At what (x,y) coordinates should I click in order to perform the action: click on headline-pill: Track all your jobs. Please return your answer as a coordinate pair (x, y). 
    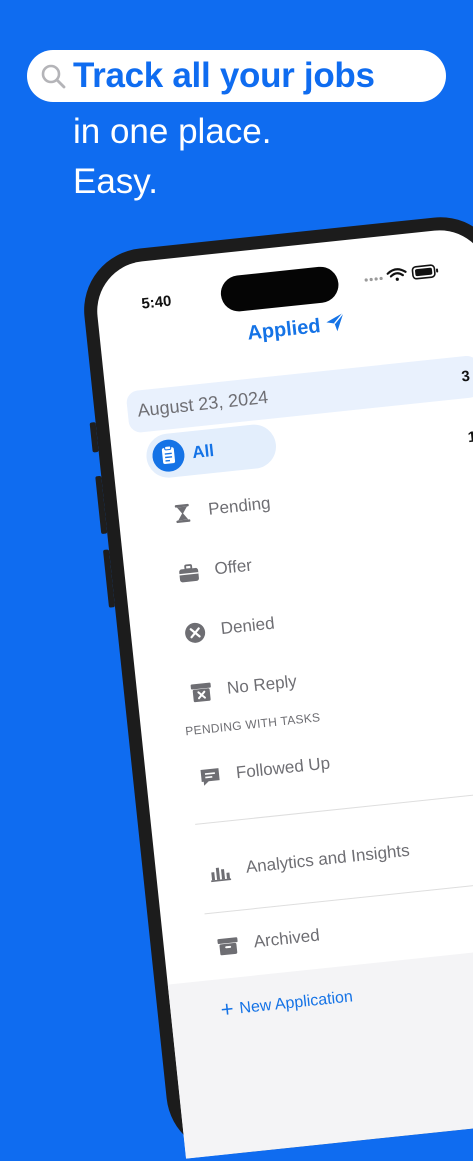
    Looking at the image, I should click on (236, 76).